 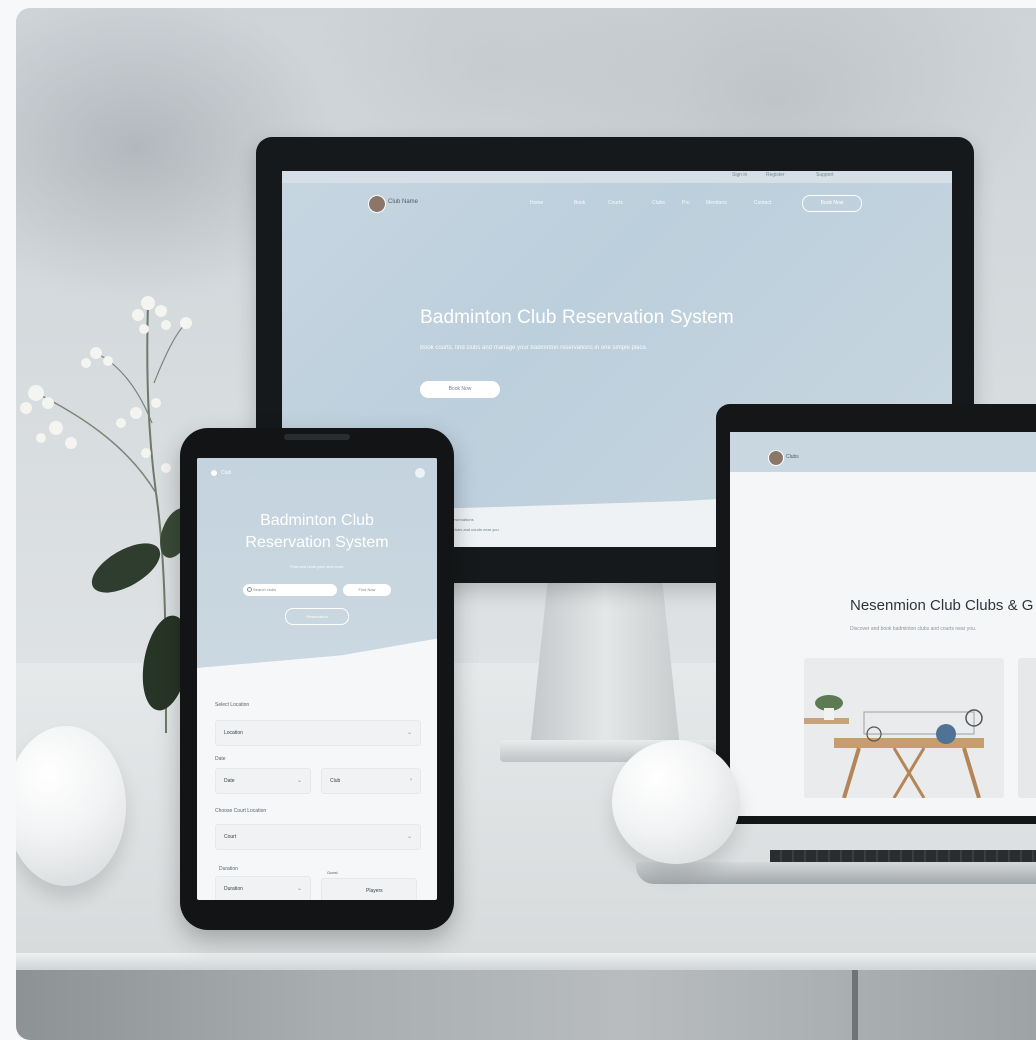 What do you see at coordinates (332, 872) in the screenshot?
I see `form-label: Guest` at bounding box center [332, 872].